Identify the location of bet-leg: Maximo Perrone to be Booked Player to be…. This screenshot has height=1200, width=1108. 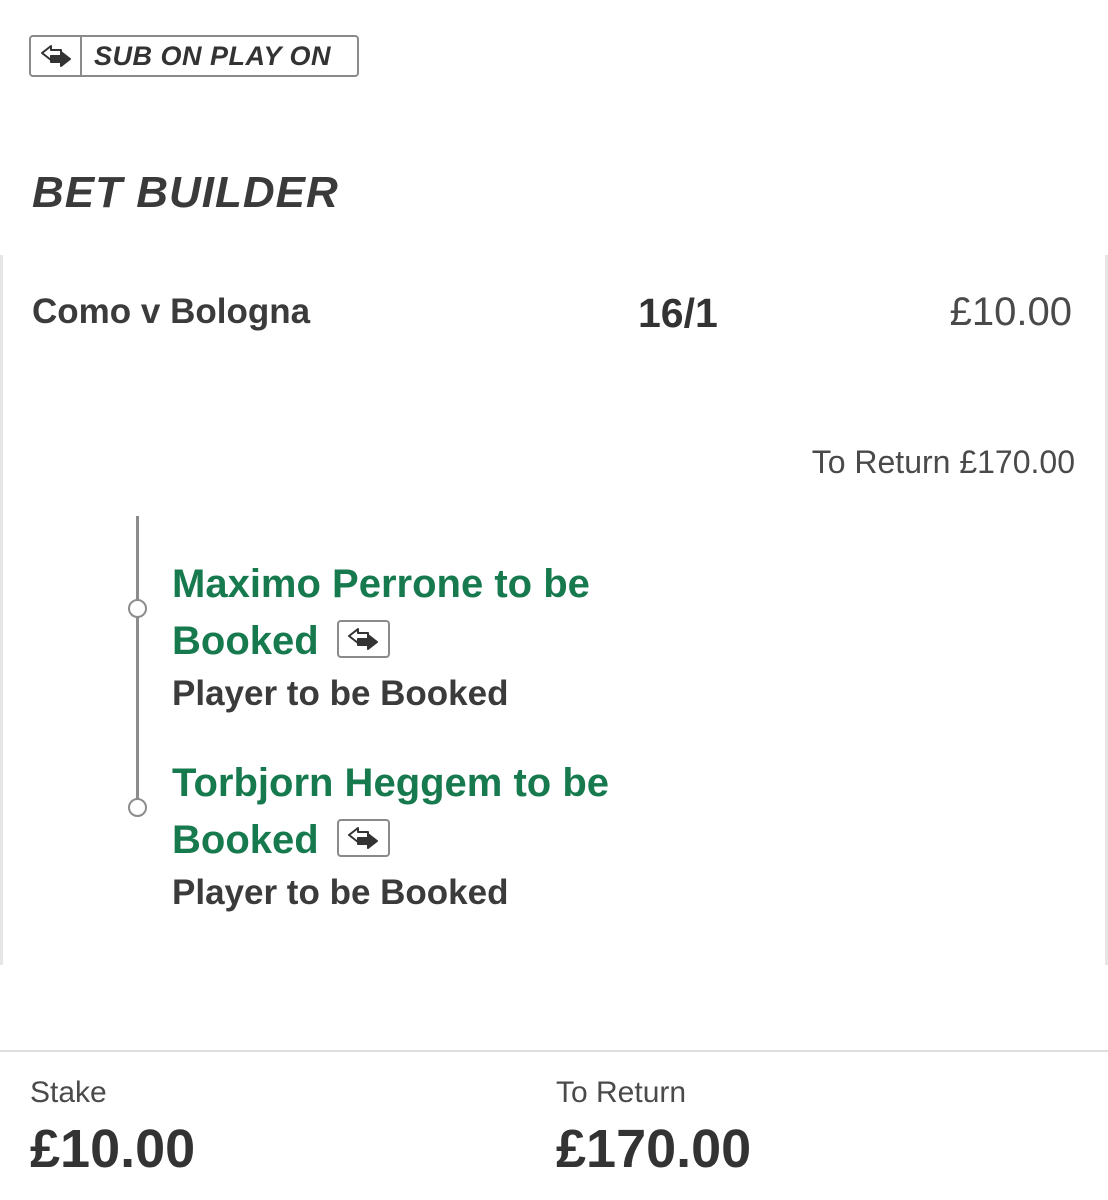
(452, 635).